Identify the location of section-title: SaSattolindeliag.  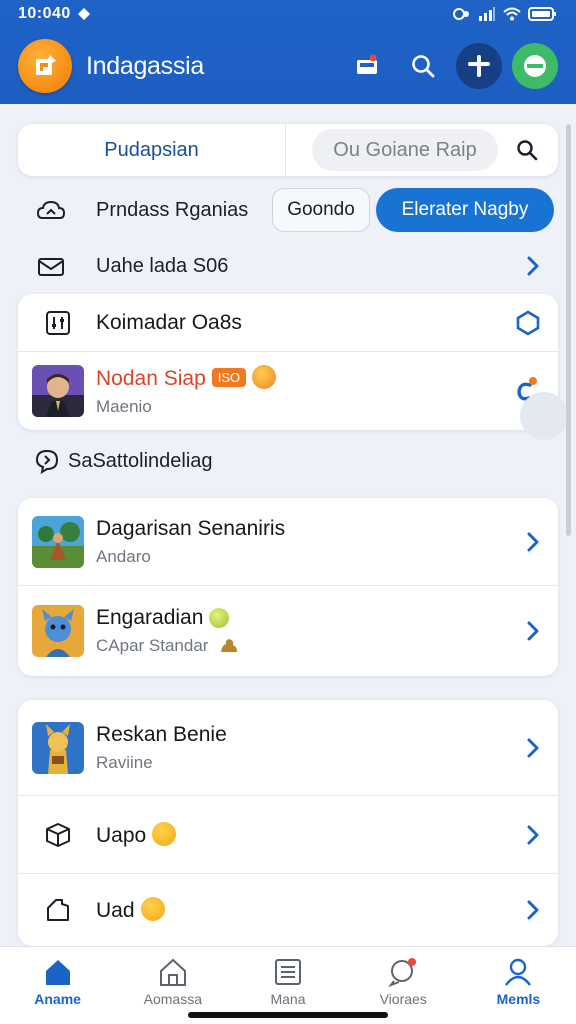
(123, 461).